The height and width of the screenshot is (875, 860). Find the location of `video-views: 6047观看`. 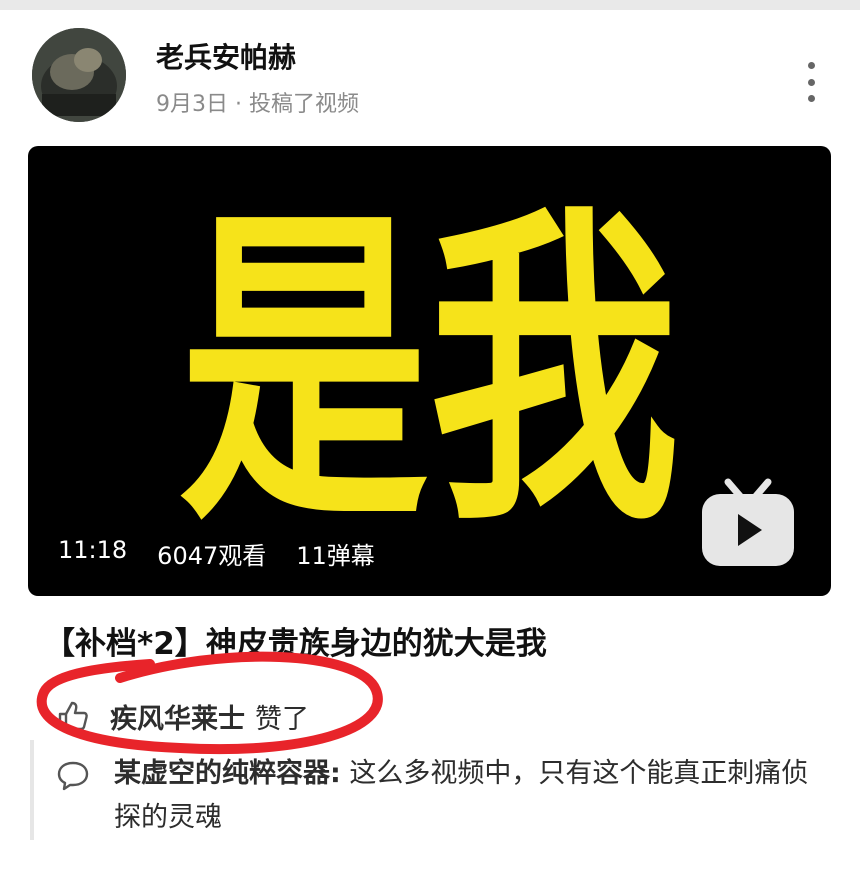

video-views: 6047观看 is located at coordinates (212, 556).